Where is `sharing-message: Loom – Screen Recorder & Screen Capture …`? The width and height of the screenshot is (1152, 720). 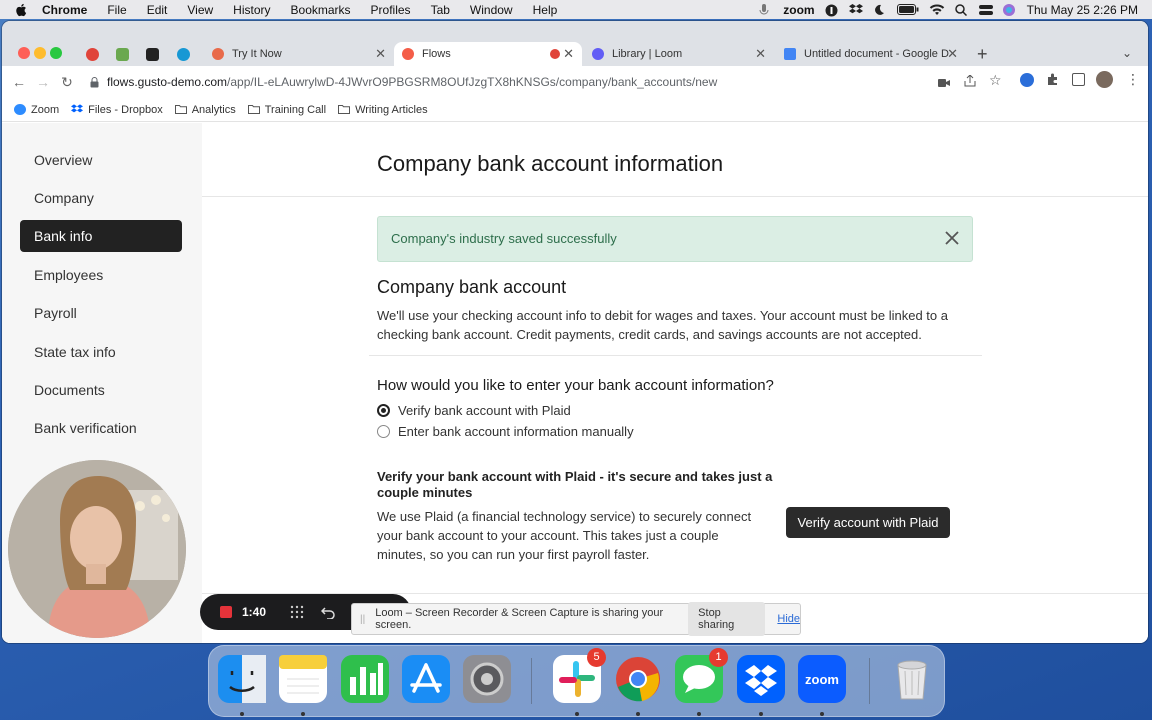
sharing-message: Loom – Screen Recorder & Screen Capture … is located at coordinates (519, 619).